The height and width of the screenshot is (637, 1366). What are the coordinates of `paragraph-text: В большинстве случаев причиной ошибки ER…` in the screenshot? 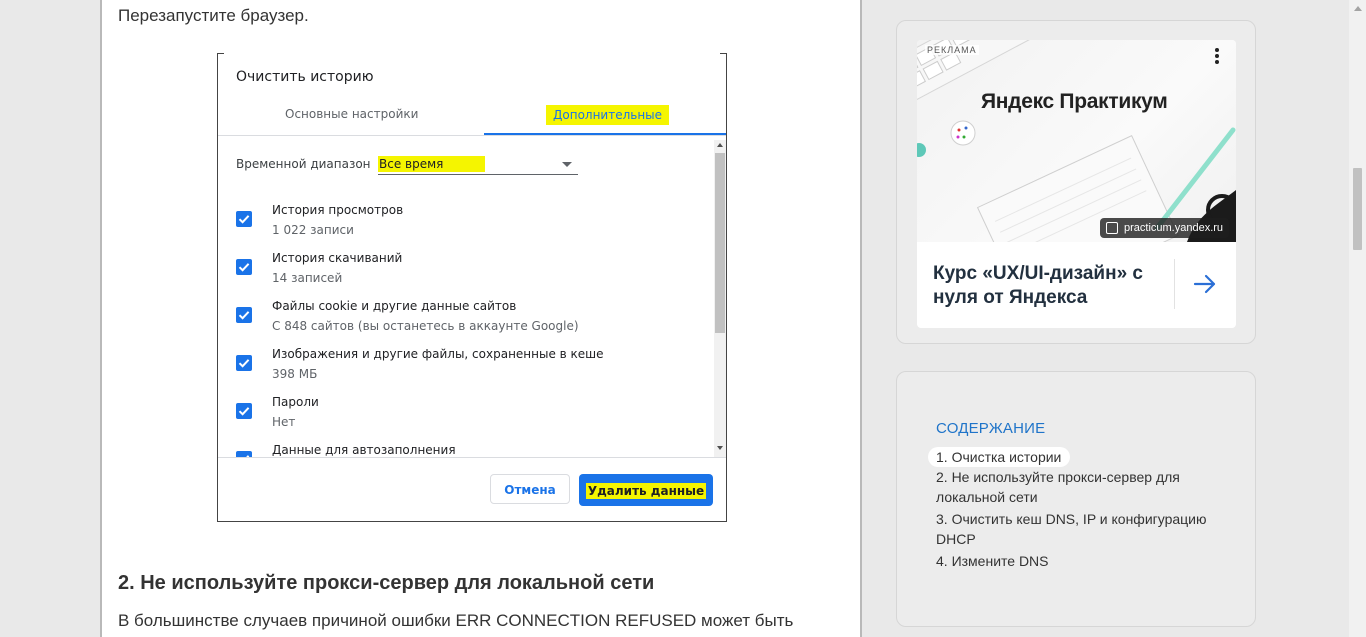 It's located at (456, 620).